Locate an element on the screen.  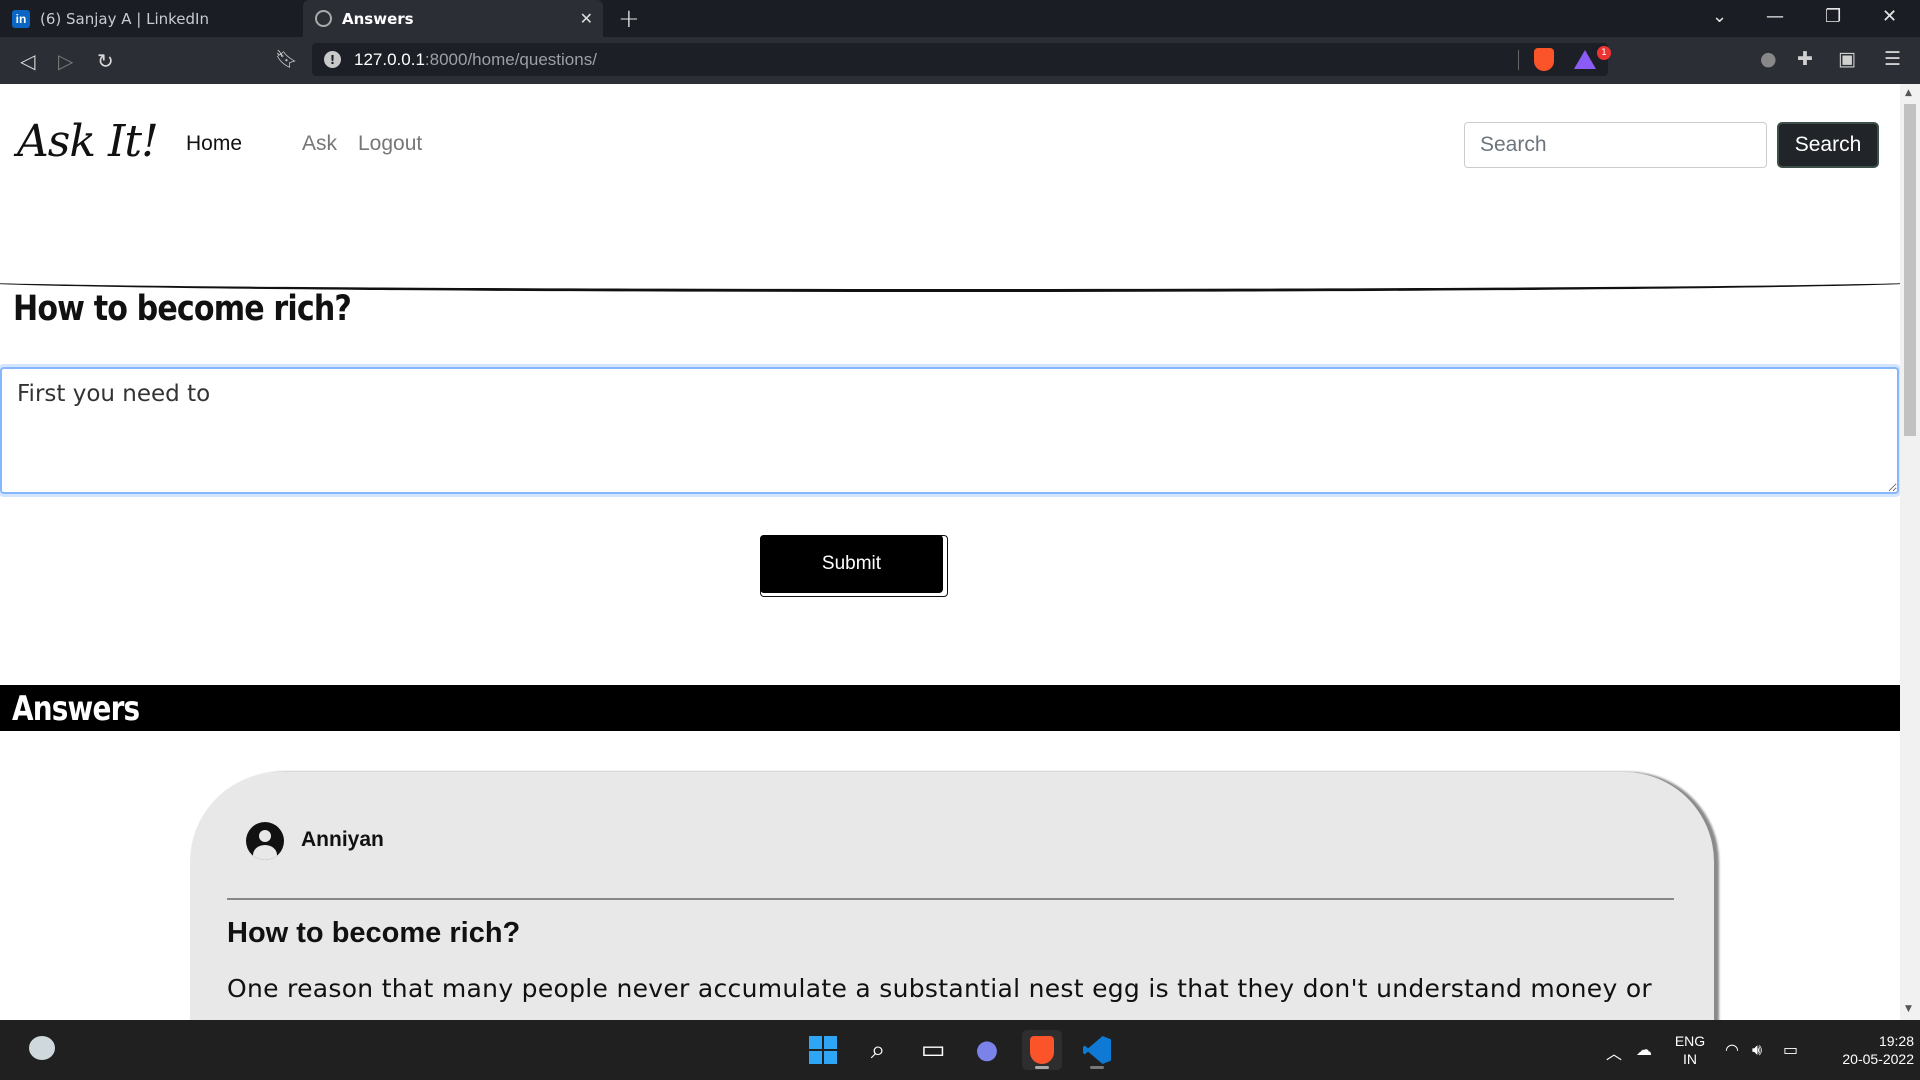
teams-chat-icon: ● is located at coordinates (987, 1050).